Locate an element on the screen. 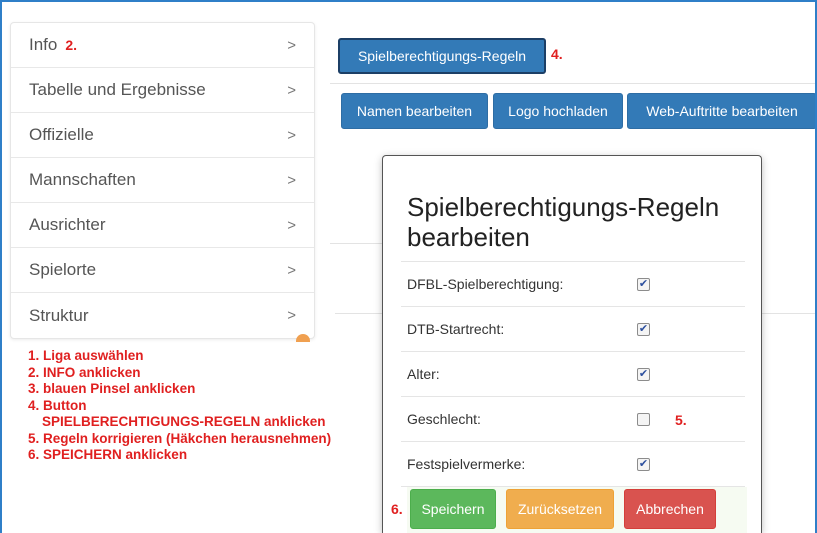  rule-label: DTB-Startrecht: is located at coordinates (456, 329).